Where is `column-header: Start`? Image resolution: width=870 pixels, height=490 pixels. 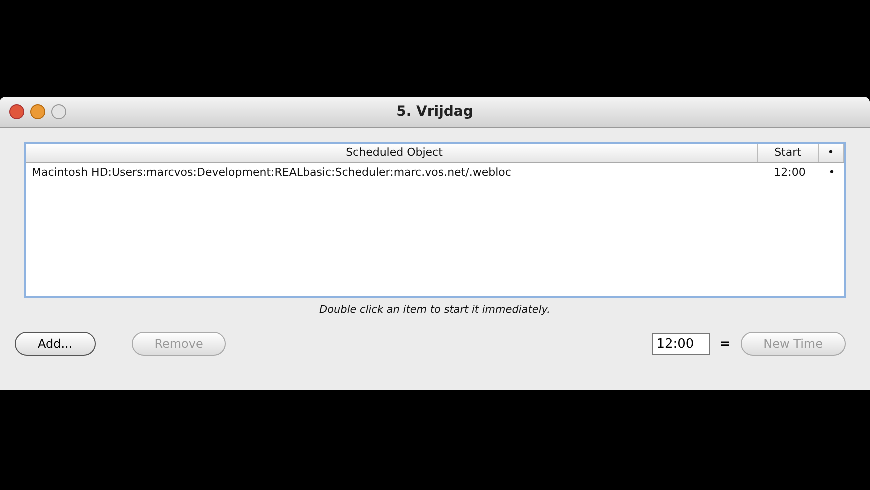 column-header: Start is located at coordinates (788, 153).